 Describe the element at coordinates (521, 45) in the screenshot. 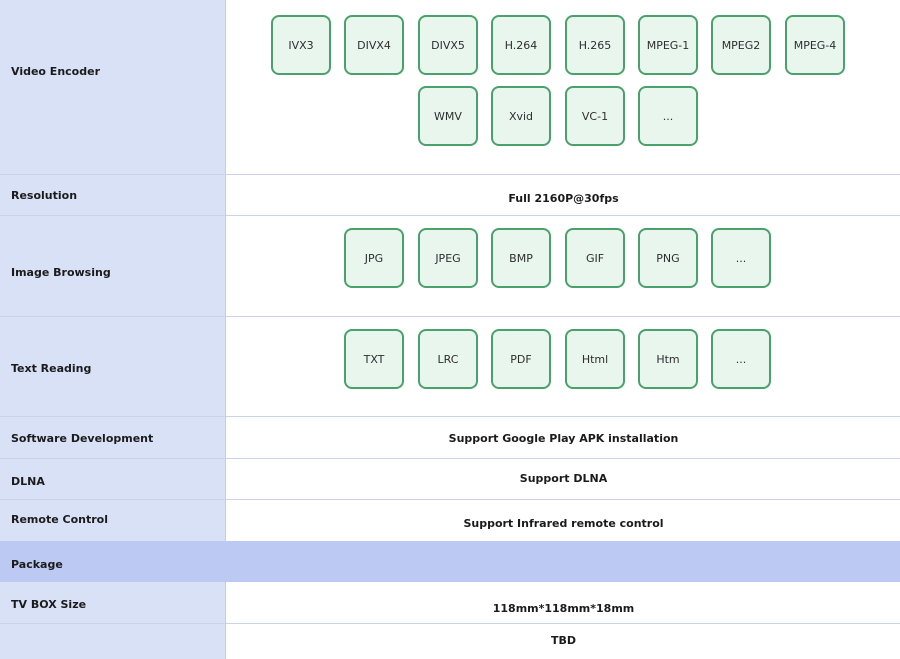

I see `format-box: H.264` at that location.